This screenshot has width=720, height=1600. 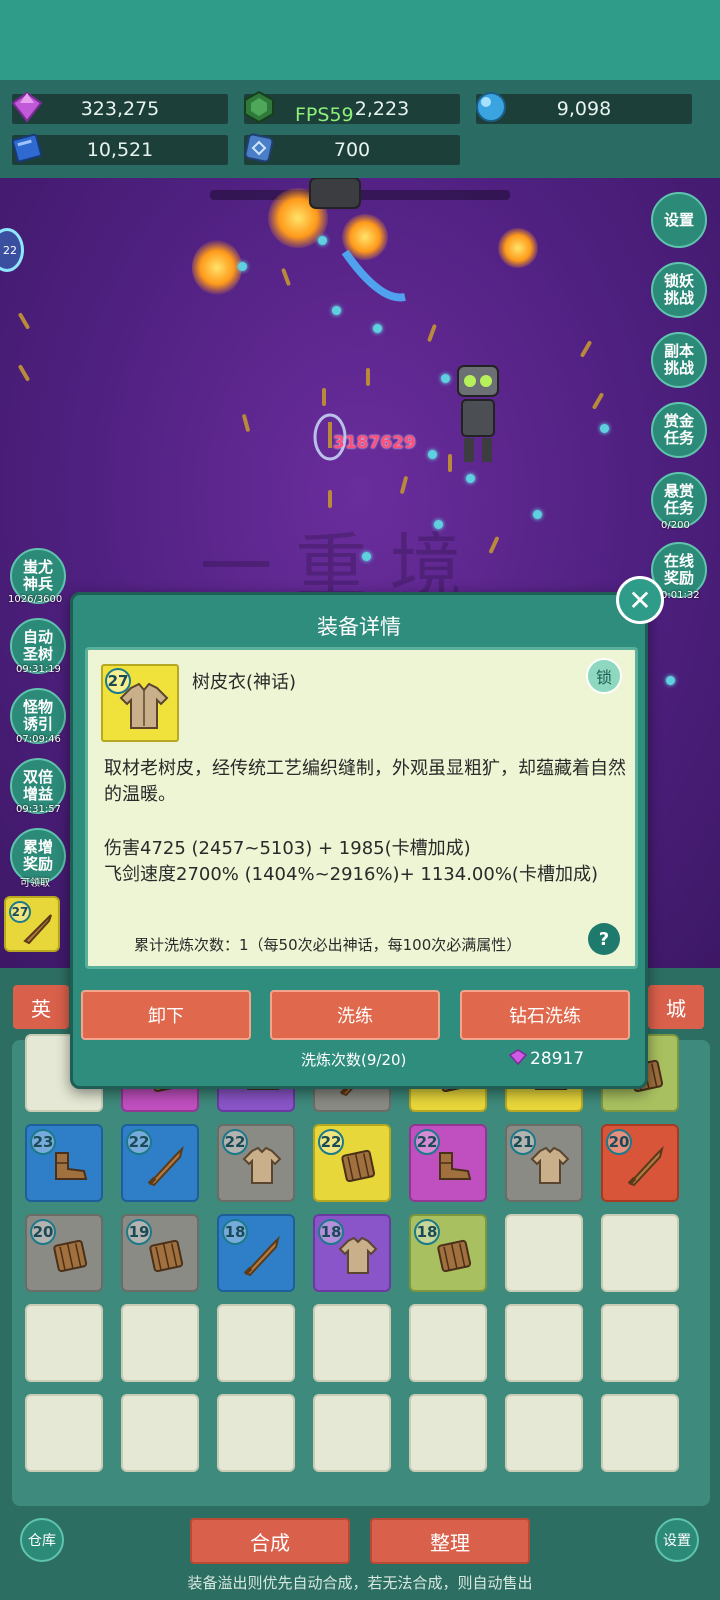 I want to click on player-level-badge: 22, so click(x=12, y=250).